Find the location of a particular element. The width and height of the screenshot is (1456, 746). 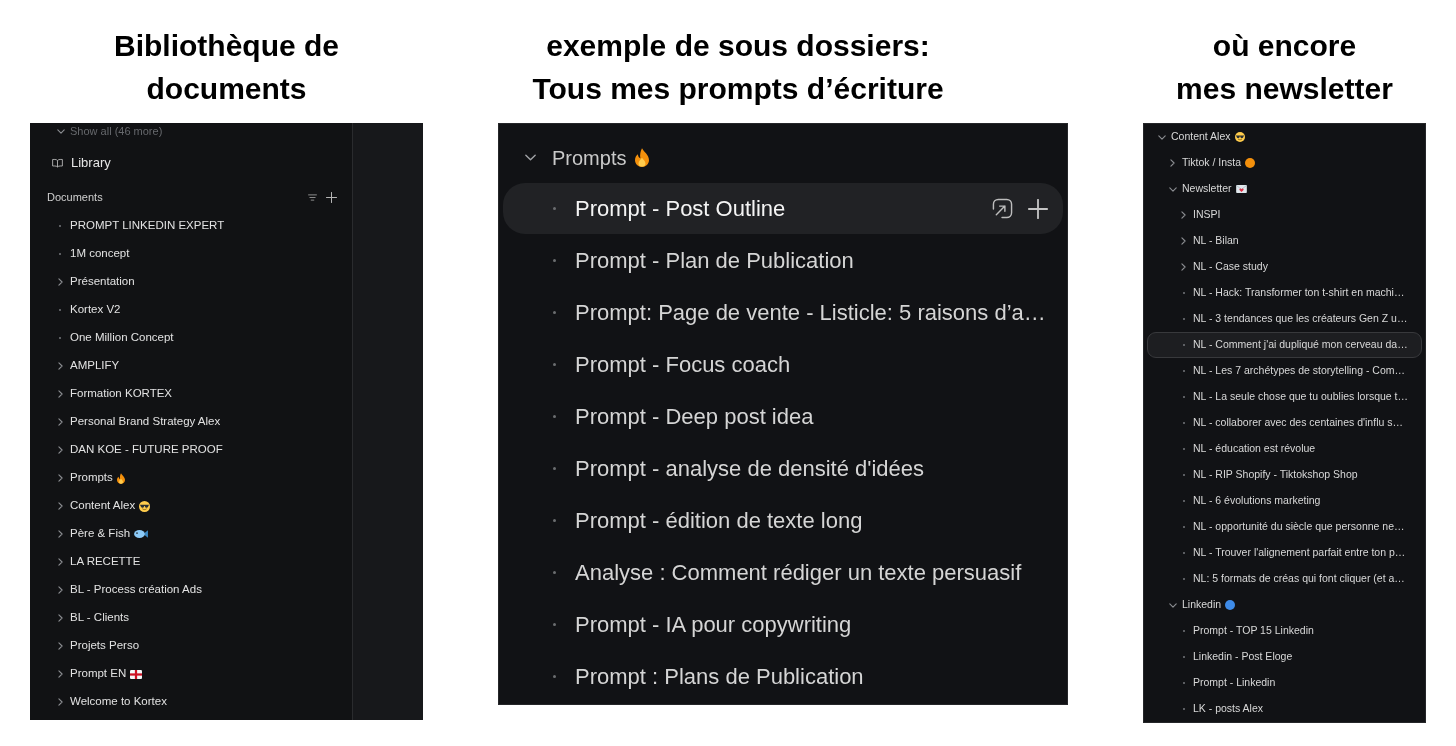

tree-item: Kortex V2 is located at coordinates (191, 310).